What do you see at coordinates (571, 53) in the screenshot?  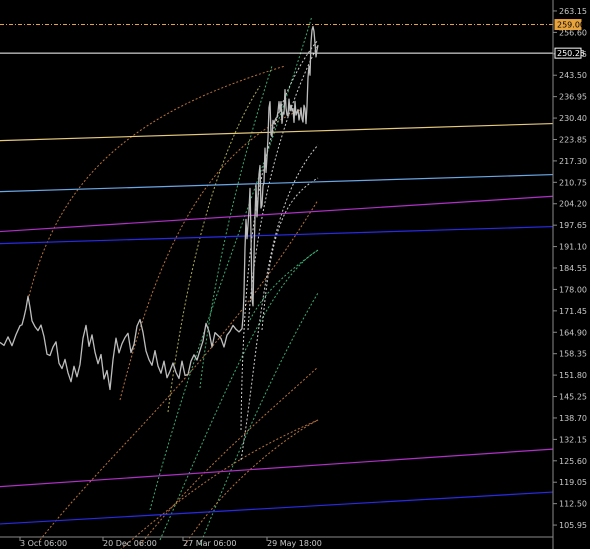 I see `price-tag-label: 250.25` at bounding box center [571, 53].